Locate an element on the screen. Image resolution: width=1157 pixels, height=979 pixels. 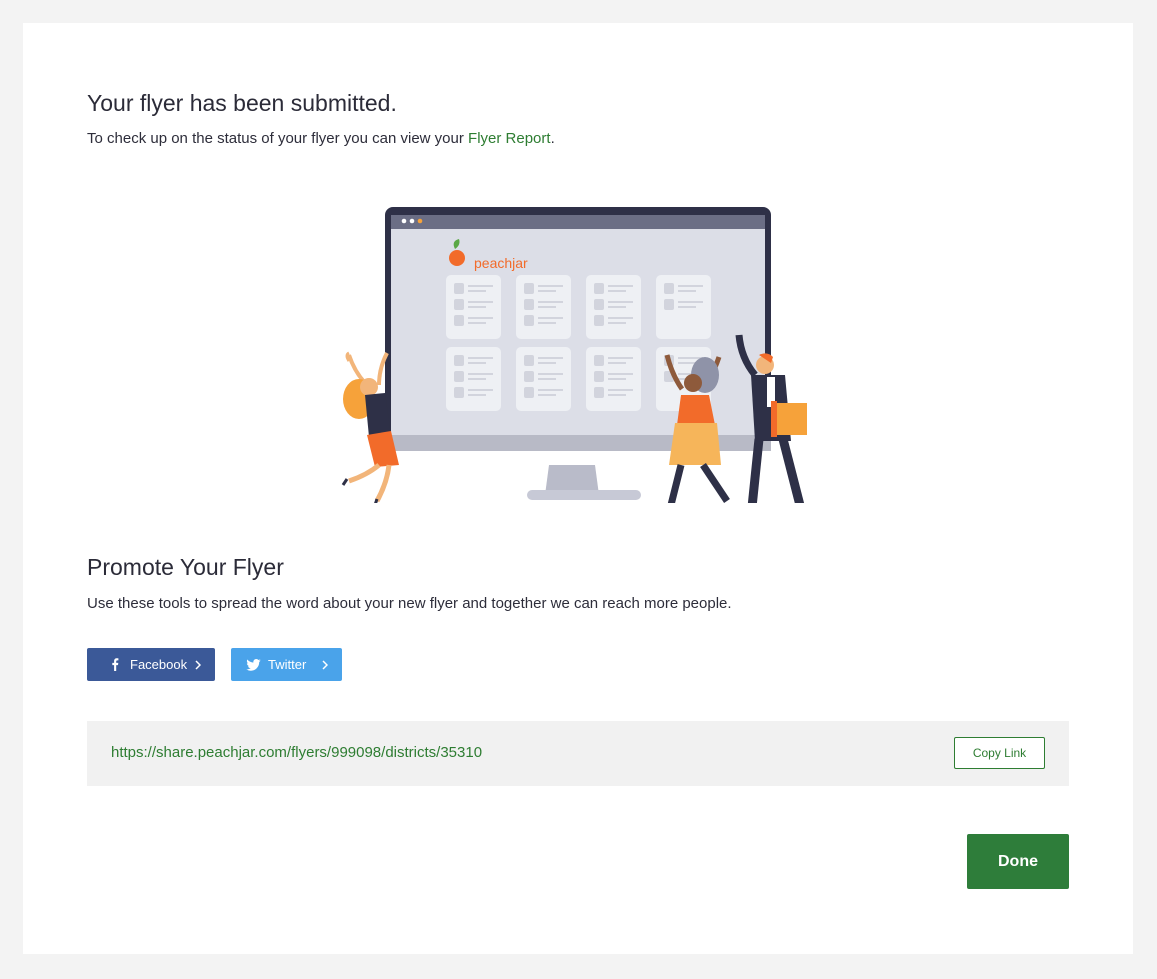
copy-link-button: Copy Link is located at coordinates (999, 753).